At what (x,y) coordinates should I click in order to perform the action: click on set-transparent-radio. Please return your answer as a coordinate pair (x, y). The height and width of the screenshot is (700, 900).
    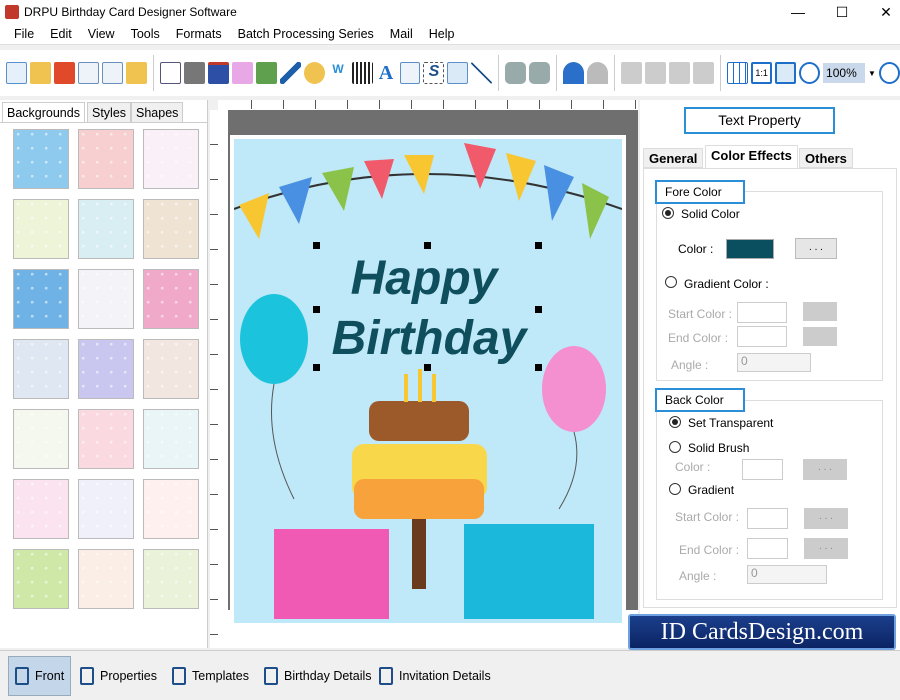
    Looking at the image, I should click on (675, 422).